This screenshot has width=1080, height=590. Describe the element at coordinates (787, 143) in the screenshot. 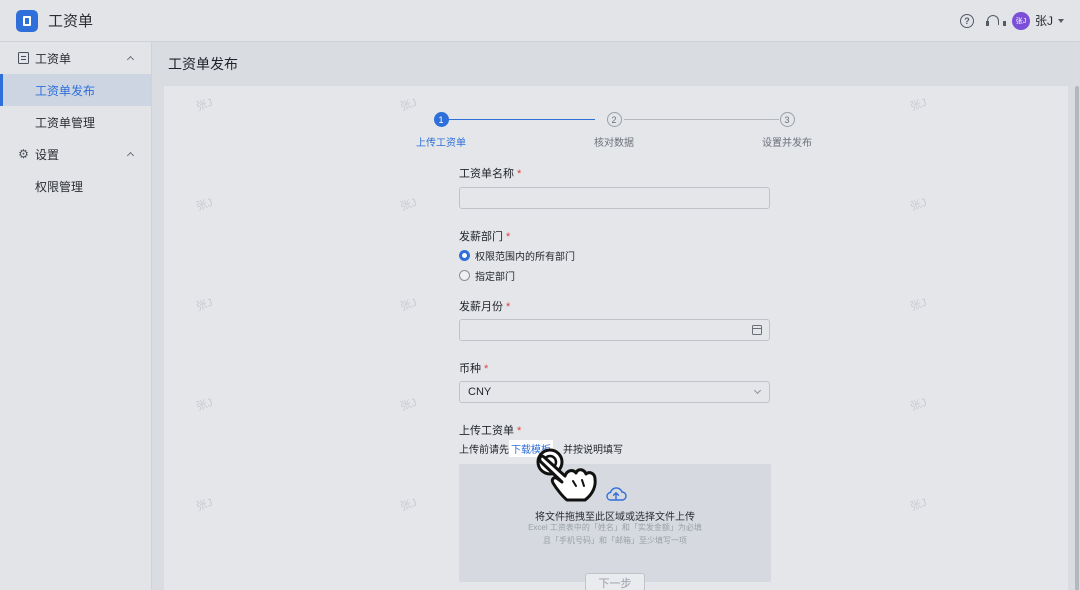

I see `step-label: 设置并发布` at that location.